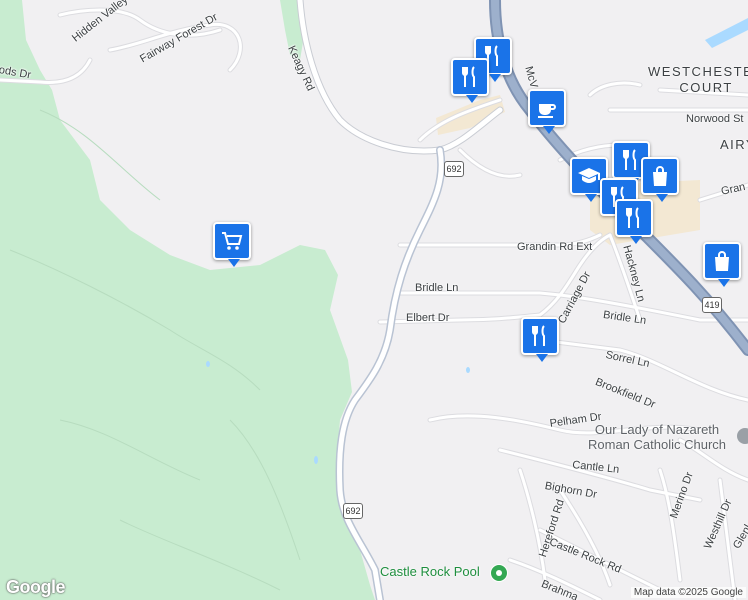 Image resolution: width=748 pixels, height=600 pixels. I want to click on church-label-line1: Our Lady of Nazareth, so click(657, 429).